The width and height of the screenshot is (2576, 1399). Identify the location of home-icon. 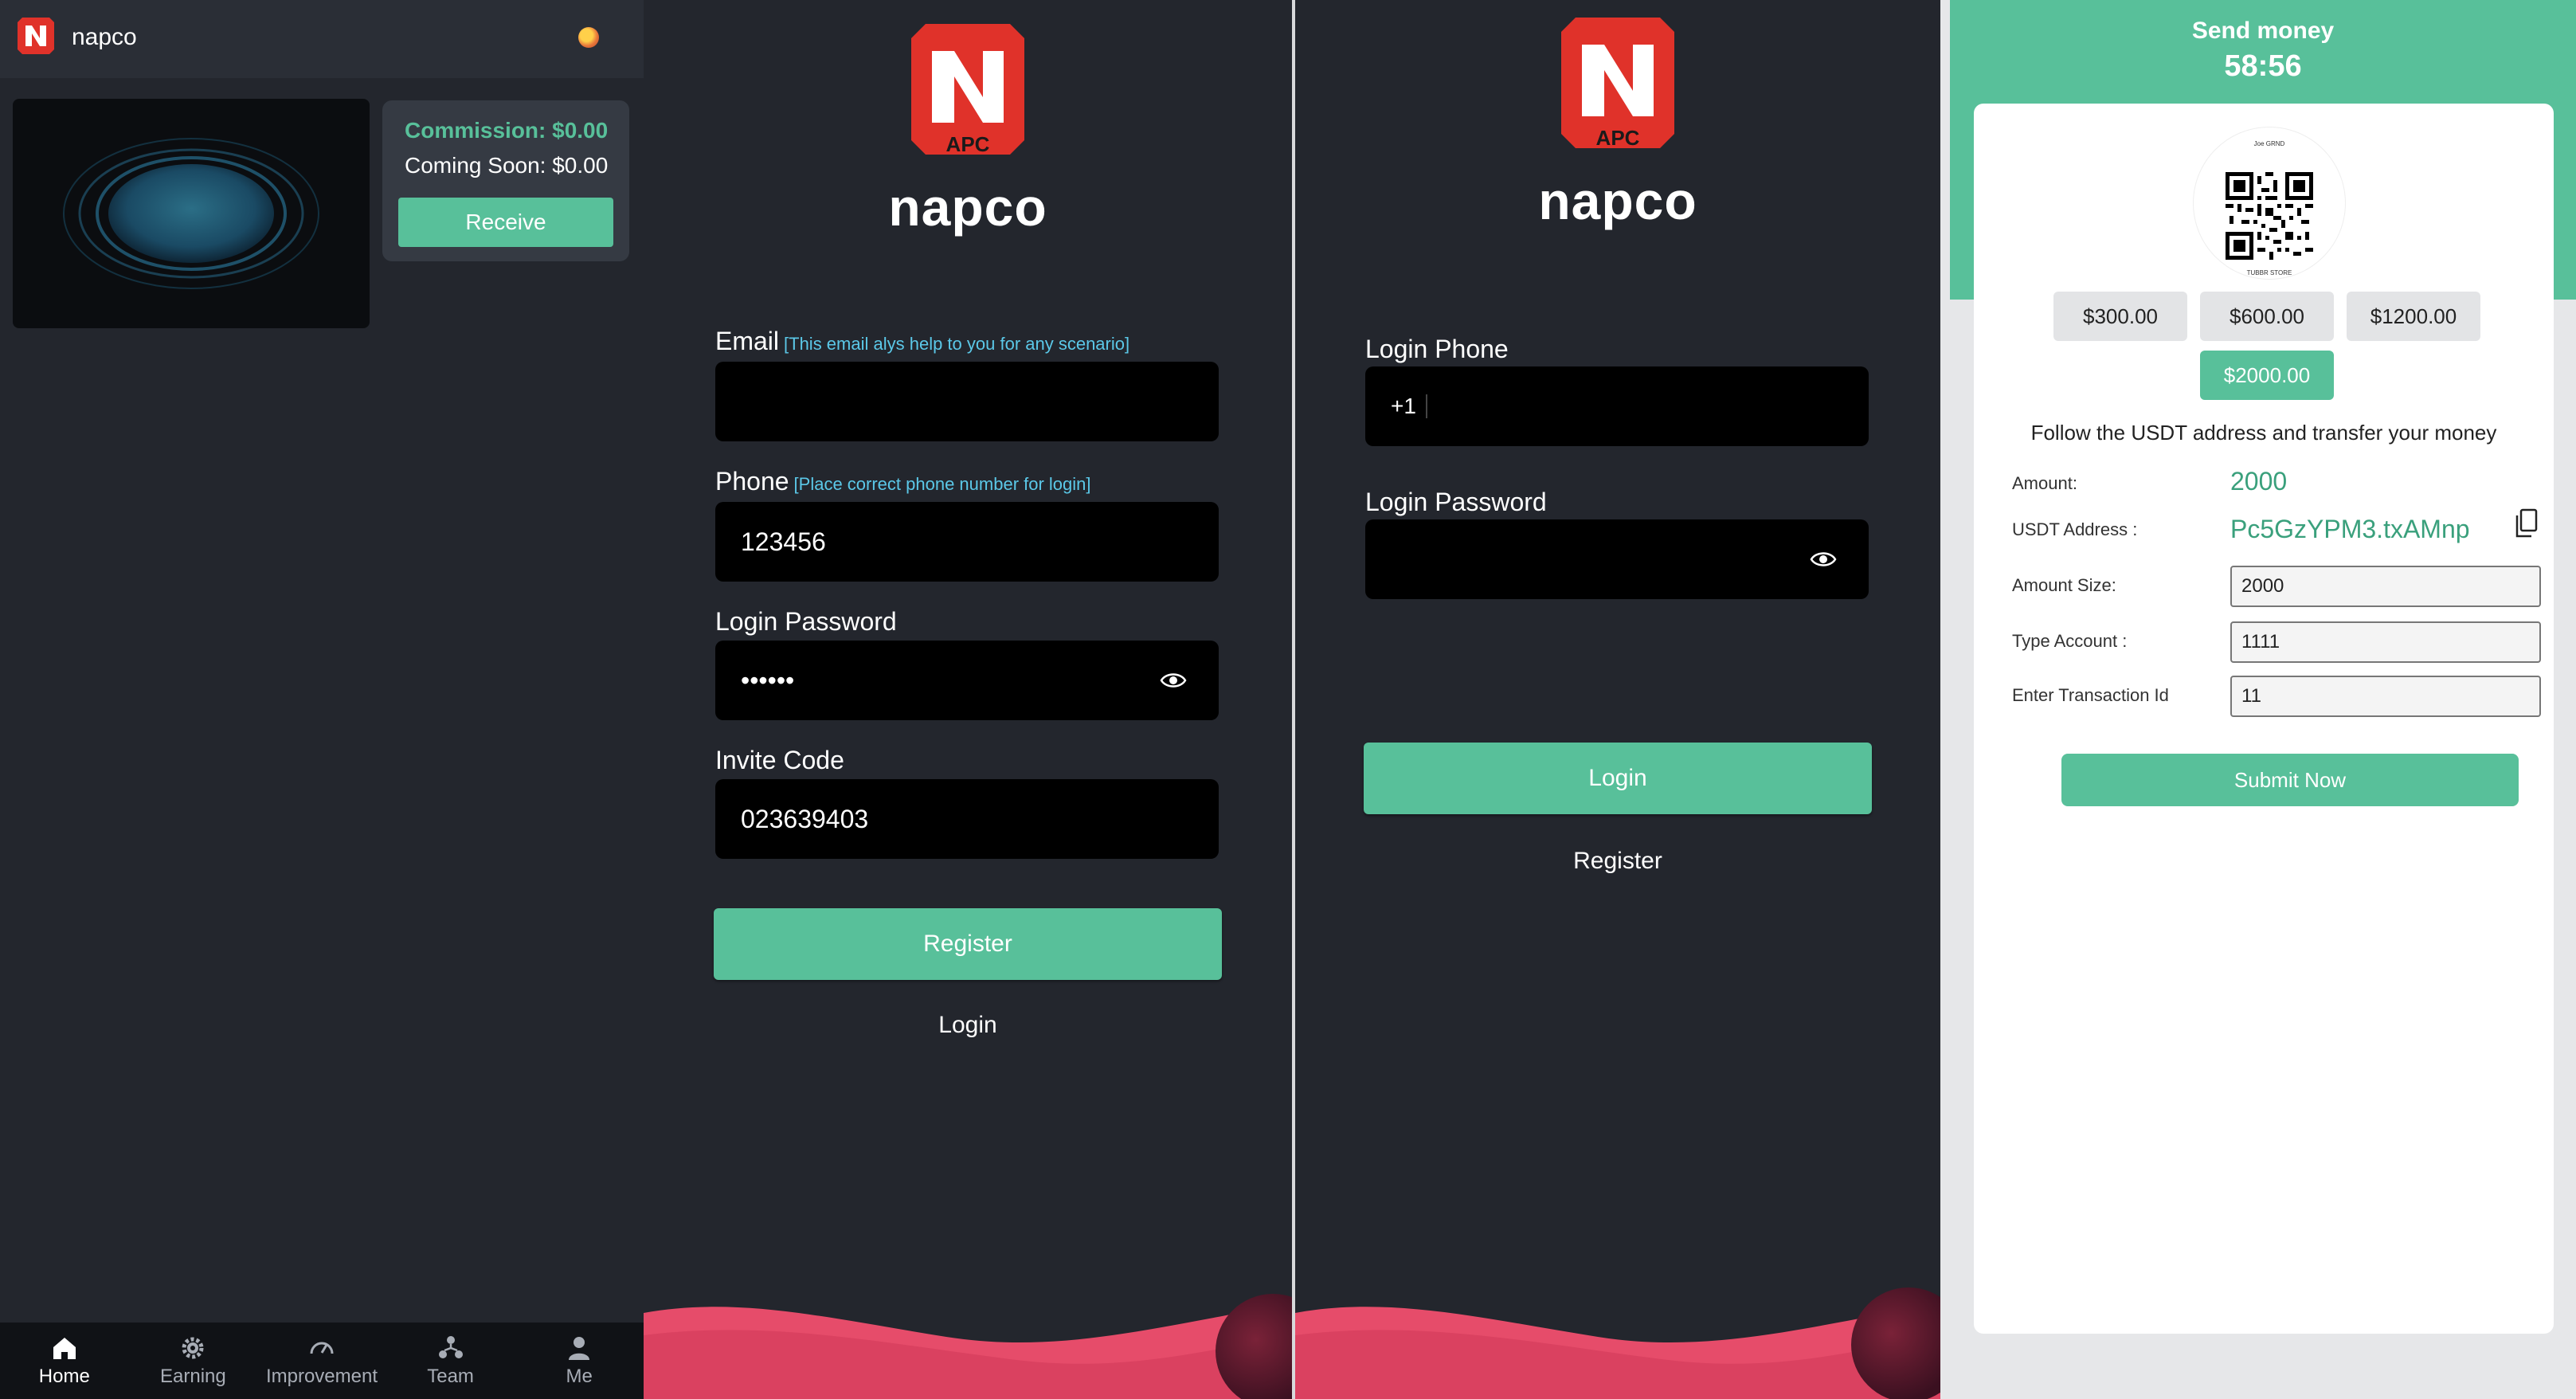
(64, 1349).